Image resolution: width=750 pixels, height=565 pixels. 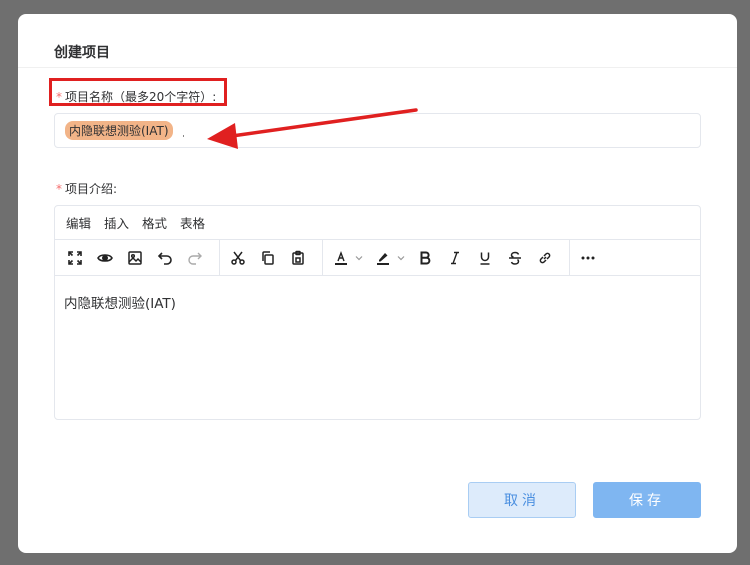 I want to click on toolbar-group-more, so click(x=594, y=257).